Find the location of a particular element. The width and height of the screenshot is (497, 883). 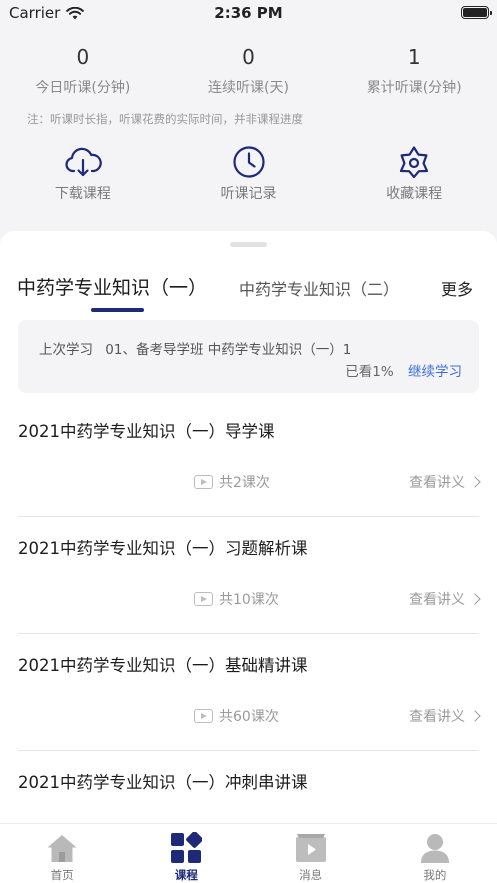

tab-indicator is located at coordinates (117, 310).